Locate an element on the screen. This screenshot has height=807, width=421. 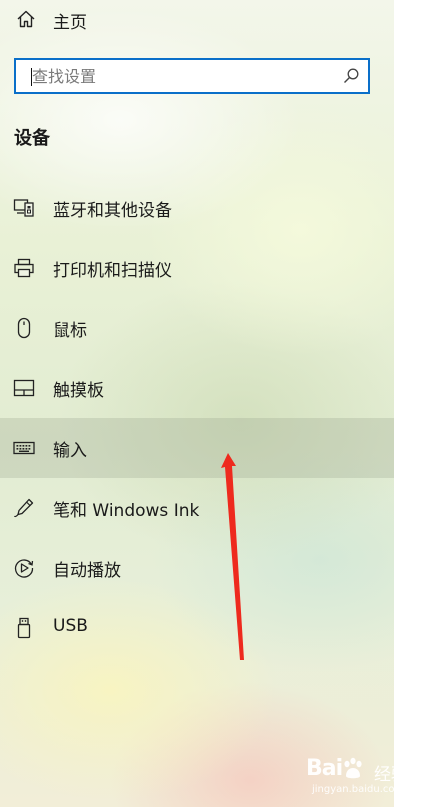
baidu-watermark: Bai 经验 jingyan.baidu.com is located at coordinates (359, 778).